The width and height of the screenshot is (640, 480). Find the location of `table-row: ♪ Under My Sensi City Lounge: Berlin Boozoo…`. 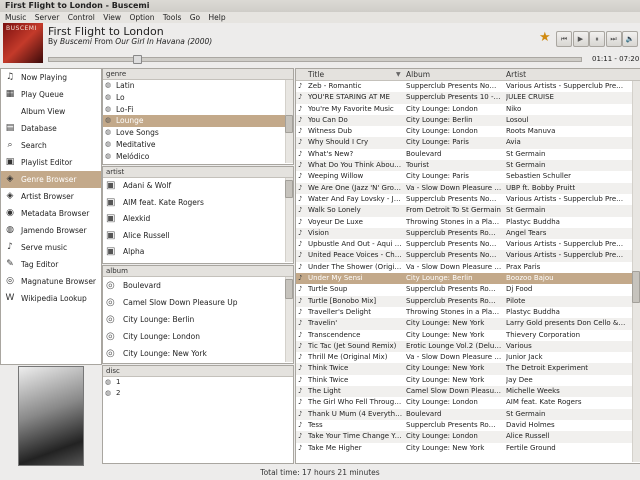

table-row: ♪ Under My Sensi City Lounge: Berlin Boozoo… is located at coordinates (468, 279).